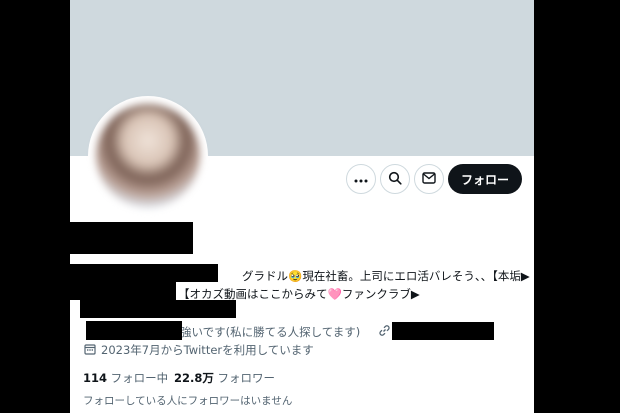  Describe the element at coordinates (95, 378) in the screenshot. I see `following-count: 114` at that location.